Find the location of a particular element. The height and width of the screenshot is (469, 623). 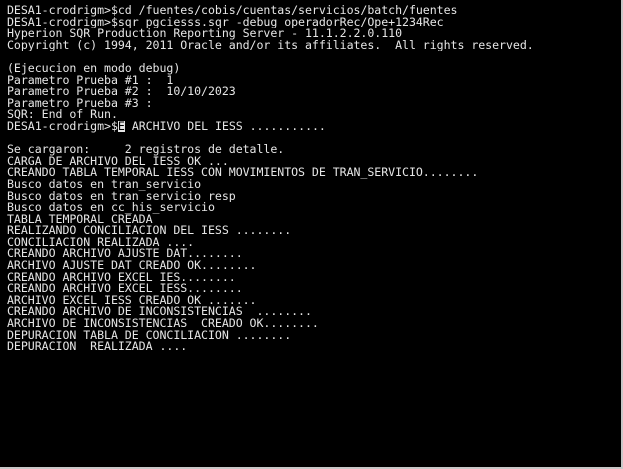

terminal-line: Parametro Prueba #2 : 10/10/2023 is located at coordinates (121, 92).